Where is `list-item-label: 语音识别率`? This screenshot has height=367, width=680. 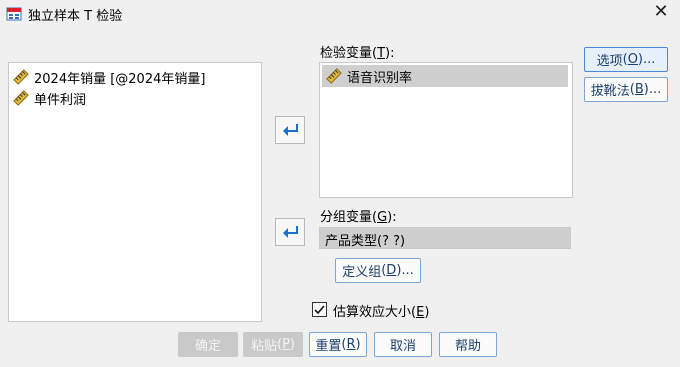
list-item-label: 语音识别率 is located at coordinates (380, 78).